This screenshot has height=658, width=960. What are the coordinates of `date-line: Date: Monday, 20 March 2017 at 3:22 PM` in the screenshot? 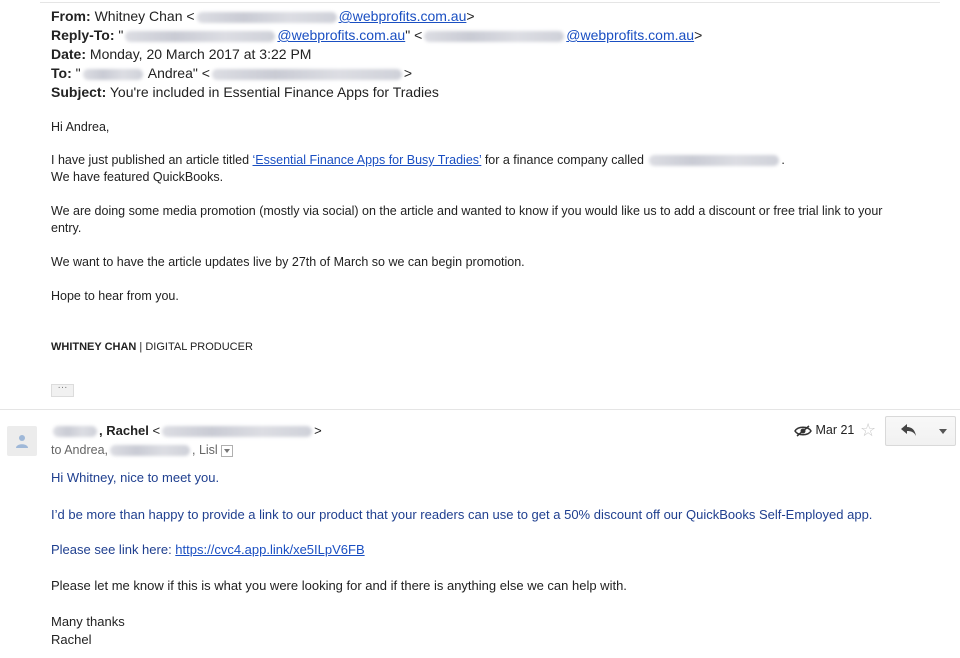 It's located at (181, 54).